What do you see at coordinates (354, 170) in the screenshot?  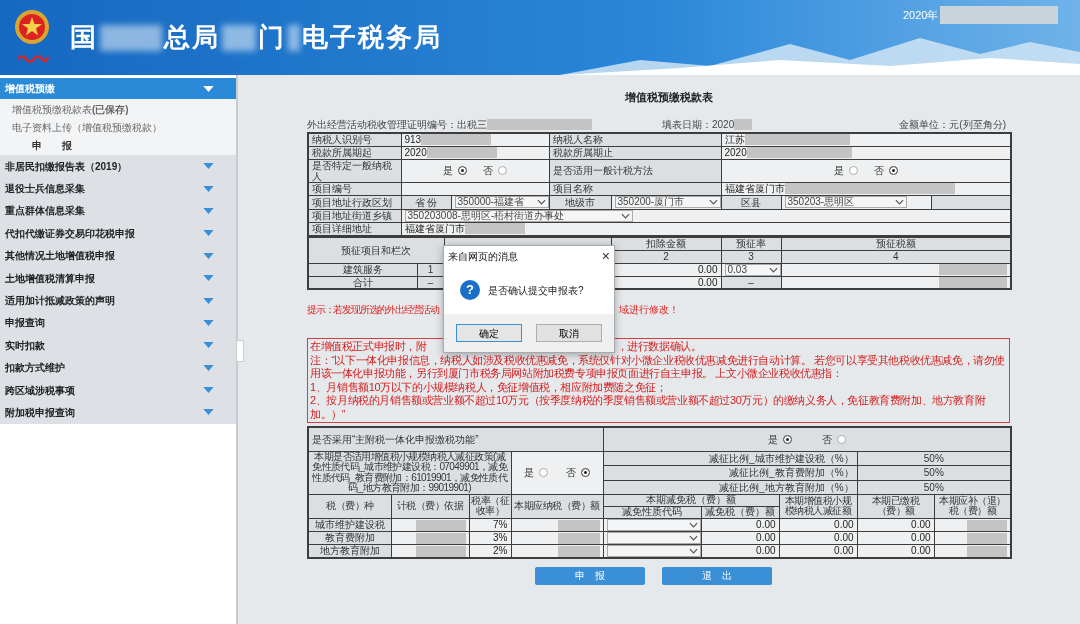 I see `field-label: 是否特定一般纳税人` at bounding box center [354, 170].